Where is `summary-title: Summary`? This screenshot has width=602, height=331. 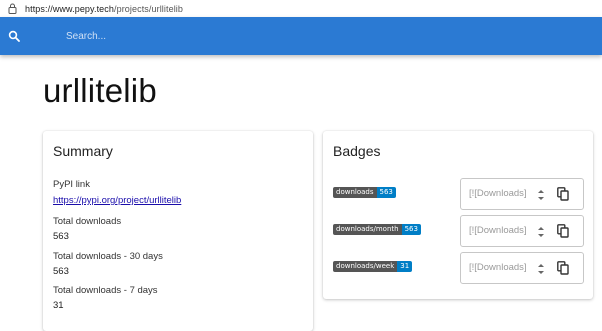
summary-title: Summary is located at coordinates (83, 151).